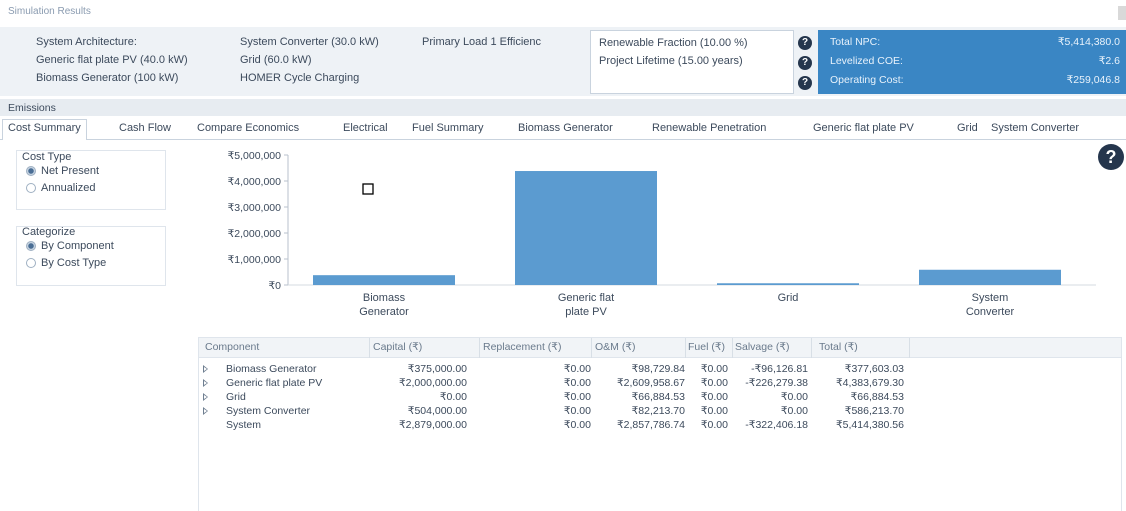 This screenshot has height=511, width=1126. I want to click on tab-generic-flat-plate-pv: Generic flat plate PV, so click(863, 128).